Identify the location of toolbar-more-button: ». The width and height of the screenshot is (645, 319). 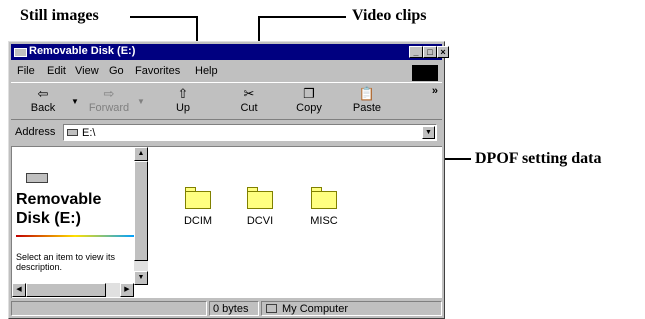
(435, 91).